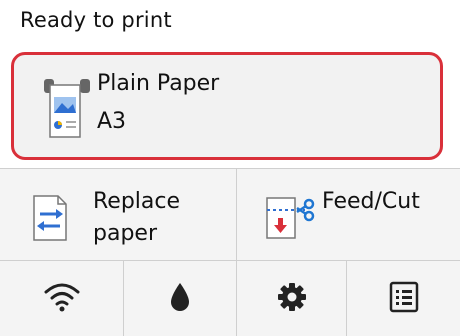 The image size is (460, 336). I want to click on status-bar: Ready to print, so click(230, 24).